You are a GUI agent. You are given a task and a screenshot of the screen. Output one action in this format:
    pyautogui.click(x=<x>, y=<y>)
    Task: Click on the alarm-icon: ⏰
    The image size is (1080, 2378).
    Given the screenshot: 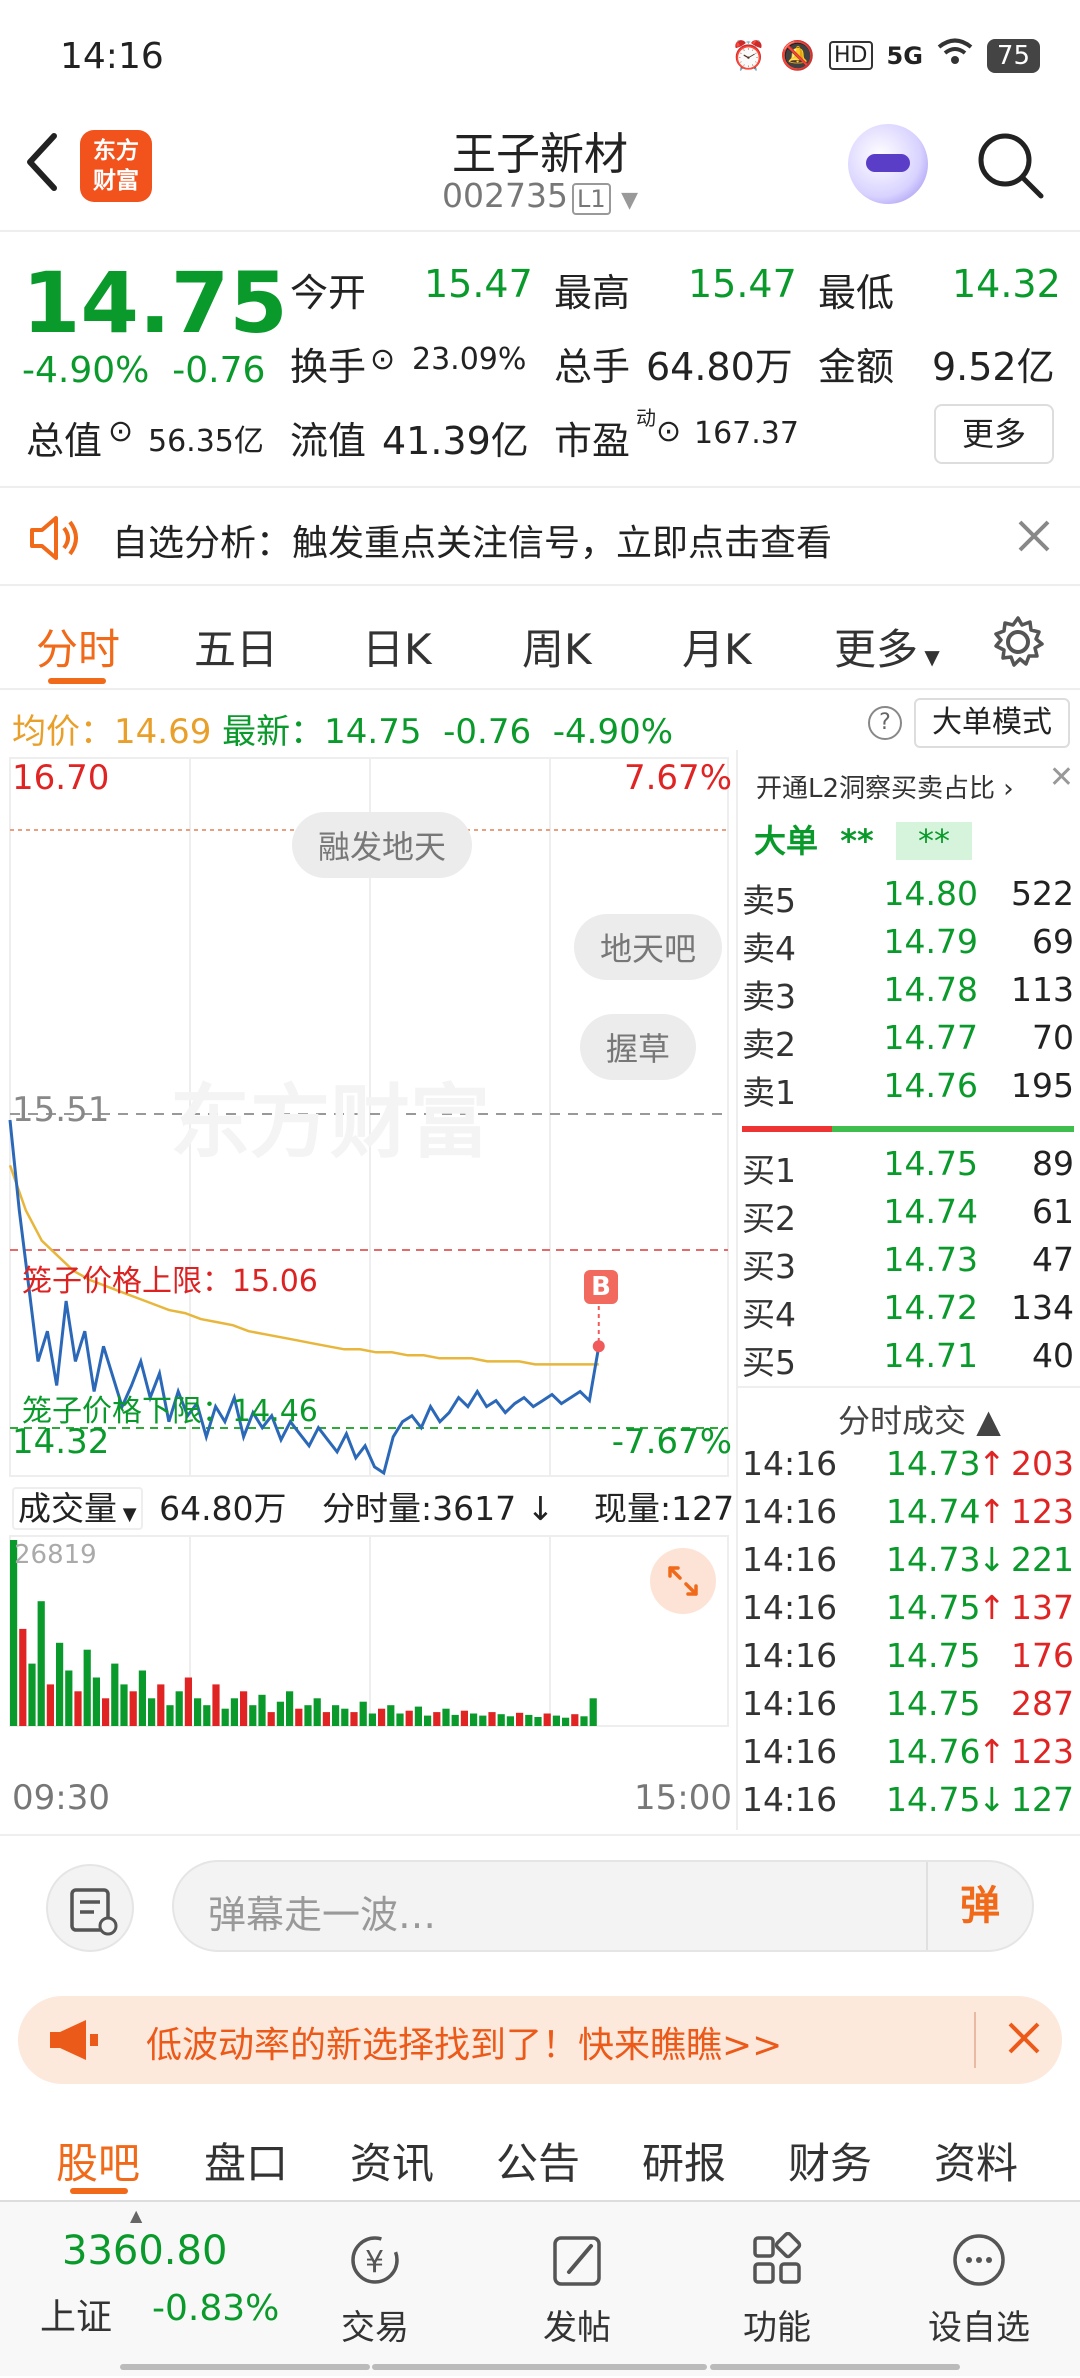 What is the action you would take?
    pyautogui.click(x=749, y=55)
    